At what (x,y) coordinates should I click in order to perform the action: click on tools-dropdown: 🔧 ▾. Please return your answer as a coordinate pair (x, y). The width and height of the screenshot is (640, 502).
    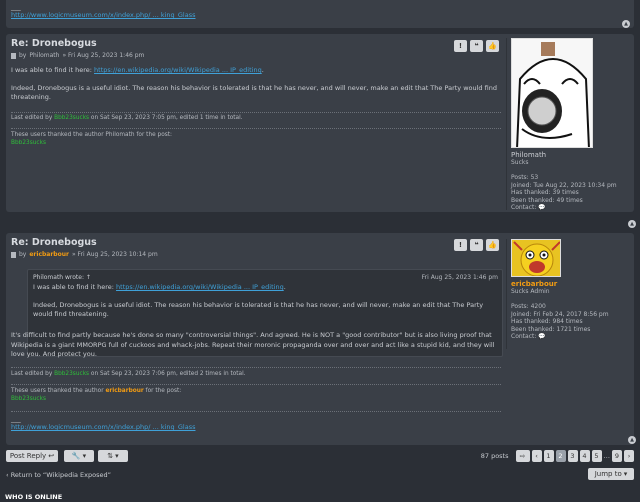
    Looking at the image, I should click on (79, 456).